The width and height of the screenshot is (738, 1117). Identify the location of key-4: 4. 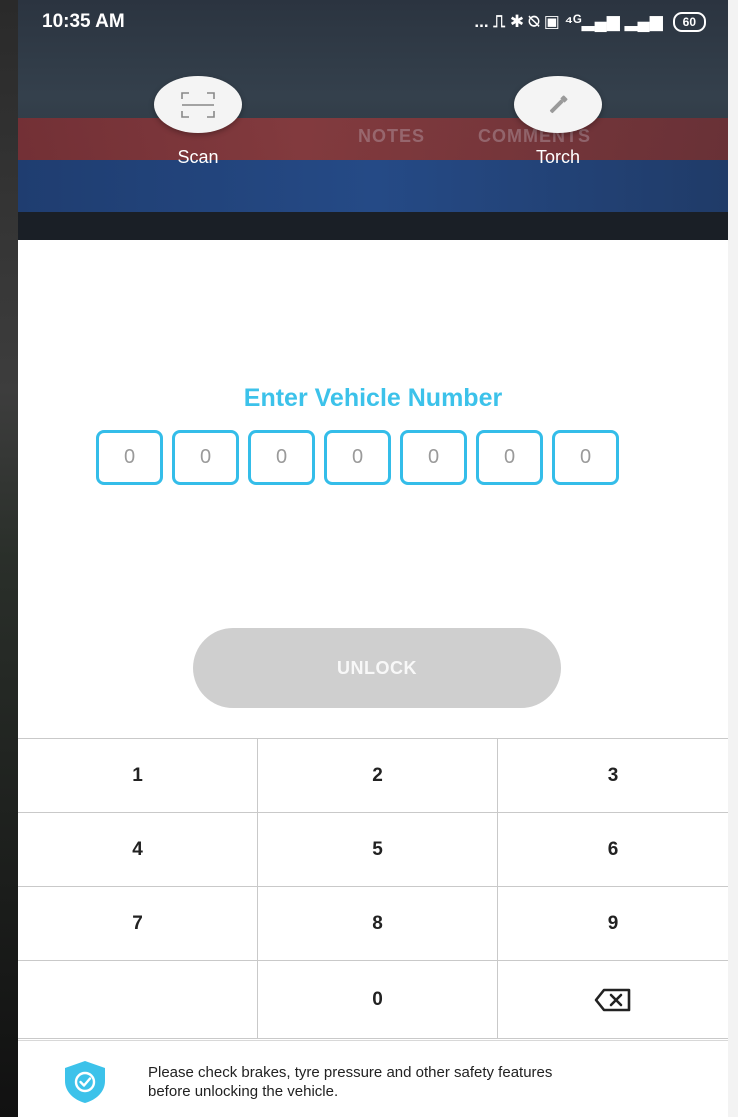
(138, 850).